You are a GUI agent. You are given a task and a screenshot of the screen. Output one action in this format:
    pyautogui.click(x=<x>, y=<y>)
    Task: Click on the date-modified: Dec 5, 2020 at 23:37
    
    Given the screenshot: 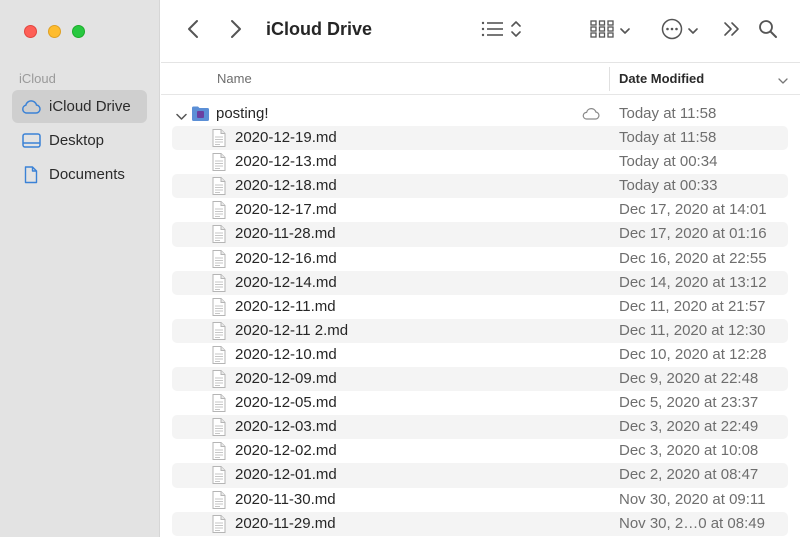 What is the action you would take?
    pyautogui.click(x=689, y=403)
    